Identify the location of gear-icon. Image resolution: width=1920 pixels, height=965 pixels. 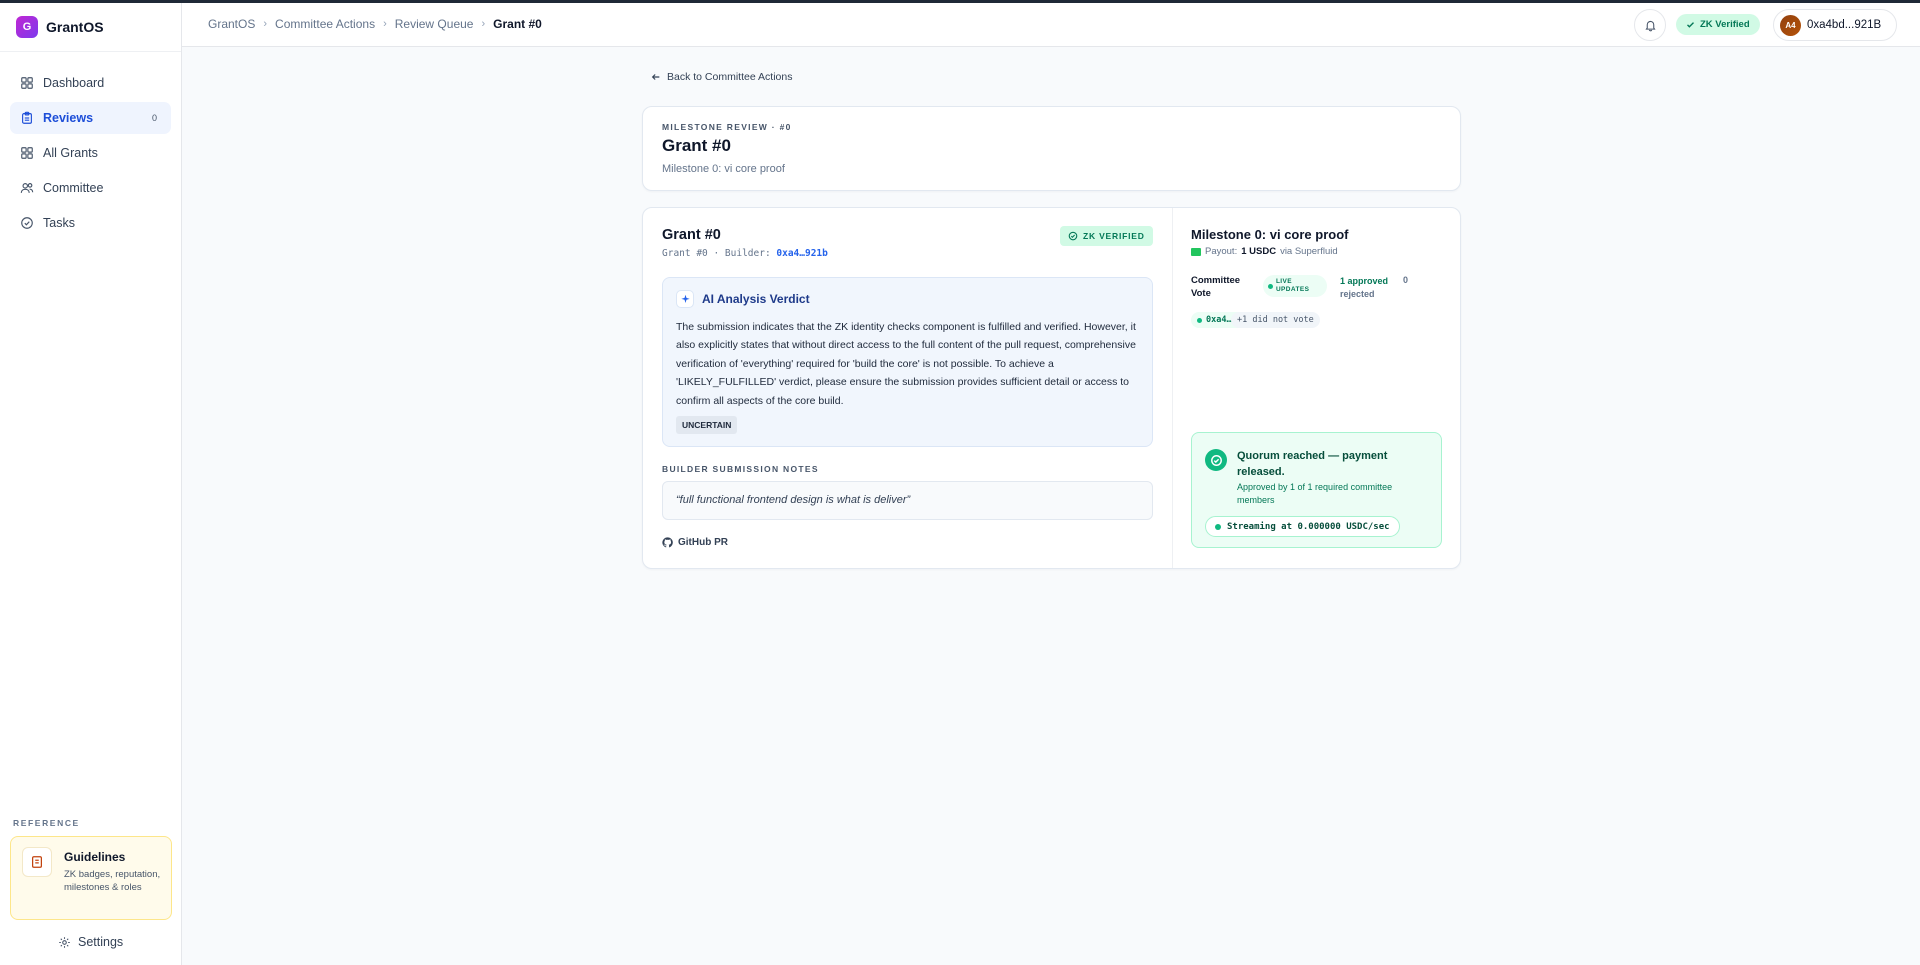
(64, 942).